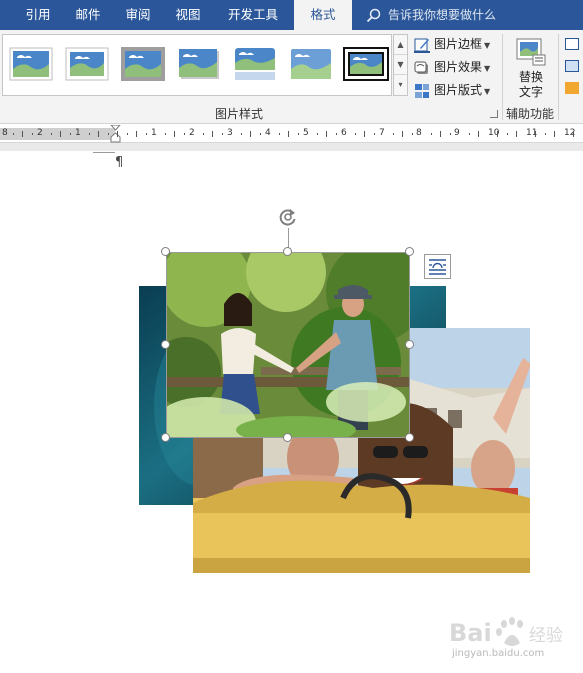 This screenshot has width=583, height=673. I want to click on picture-style-beveled-matte-white, so click(87, 64).